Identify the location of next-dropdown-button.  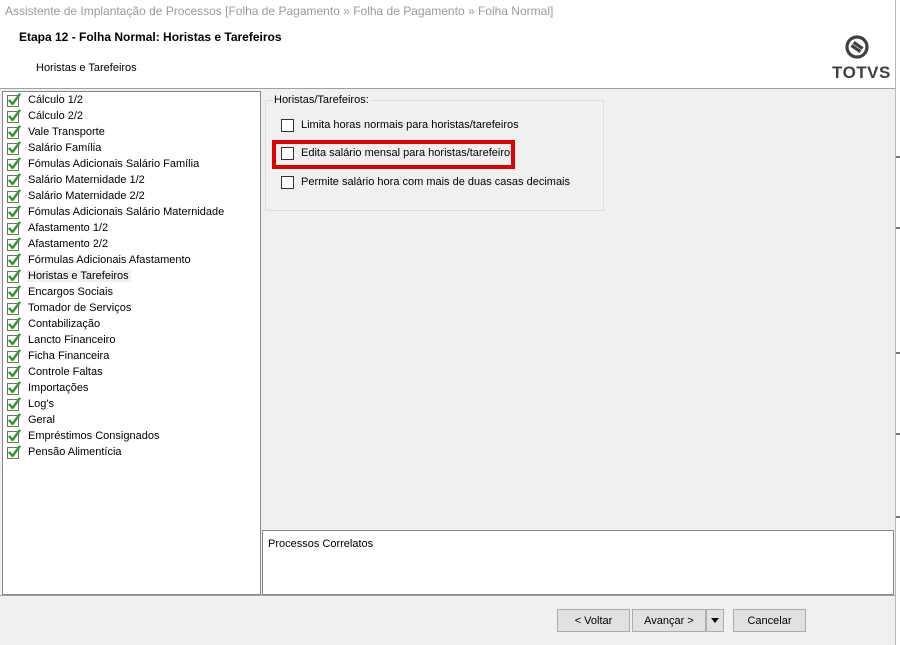
(715, 620).